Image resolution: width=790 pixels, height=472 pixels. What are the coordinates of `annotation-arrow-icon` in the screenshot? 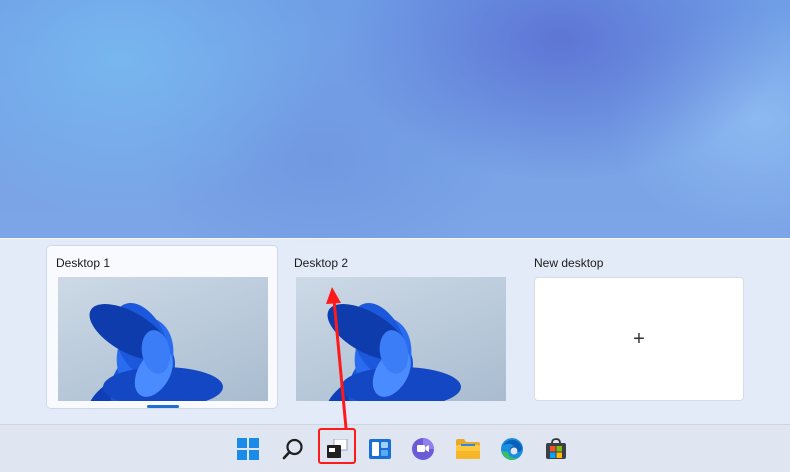 It's located at (337, 358).